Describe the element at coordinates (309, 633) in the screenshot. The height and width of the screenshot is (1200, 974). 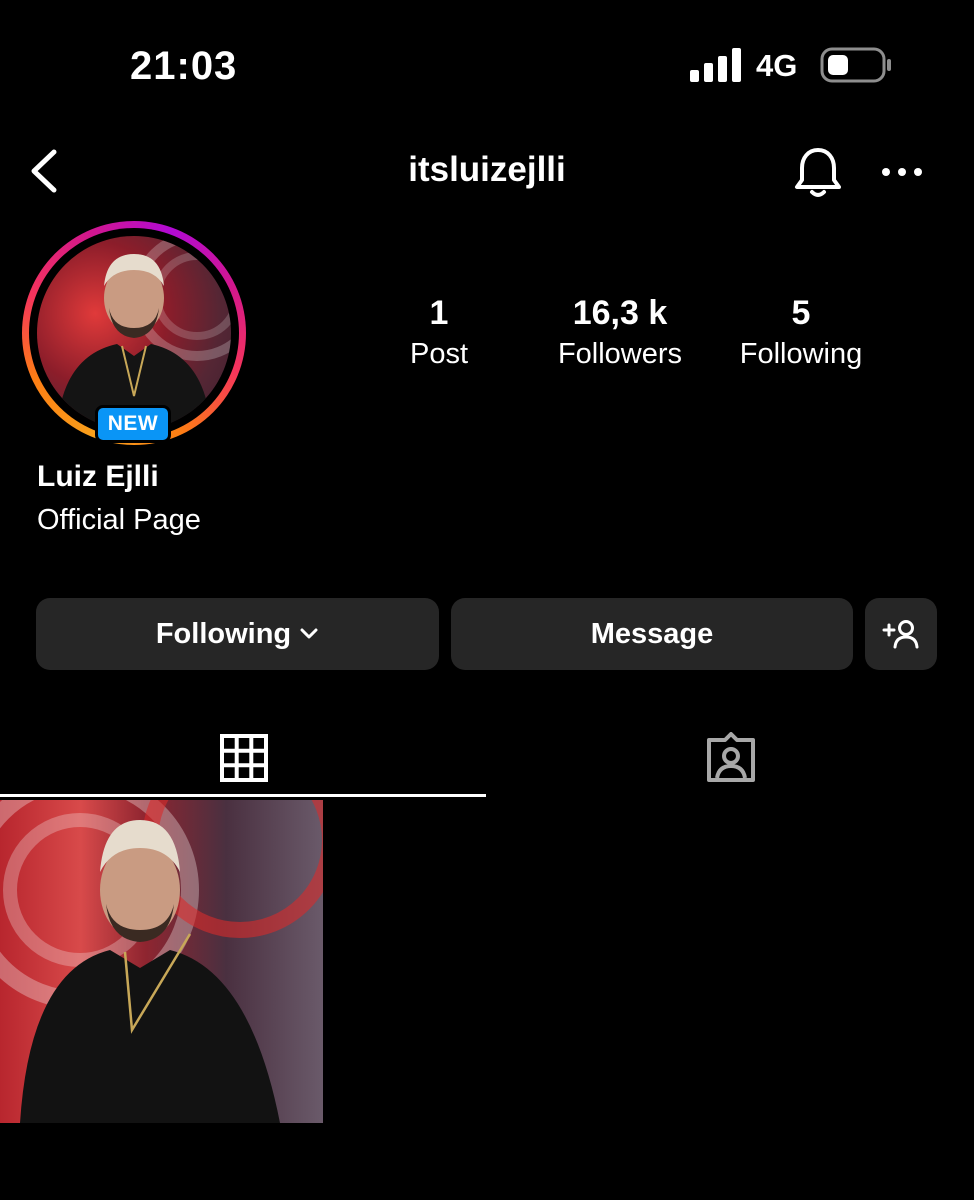
I see `chevron-down-icon` at that location.